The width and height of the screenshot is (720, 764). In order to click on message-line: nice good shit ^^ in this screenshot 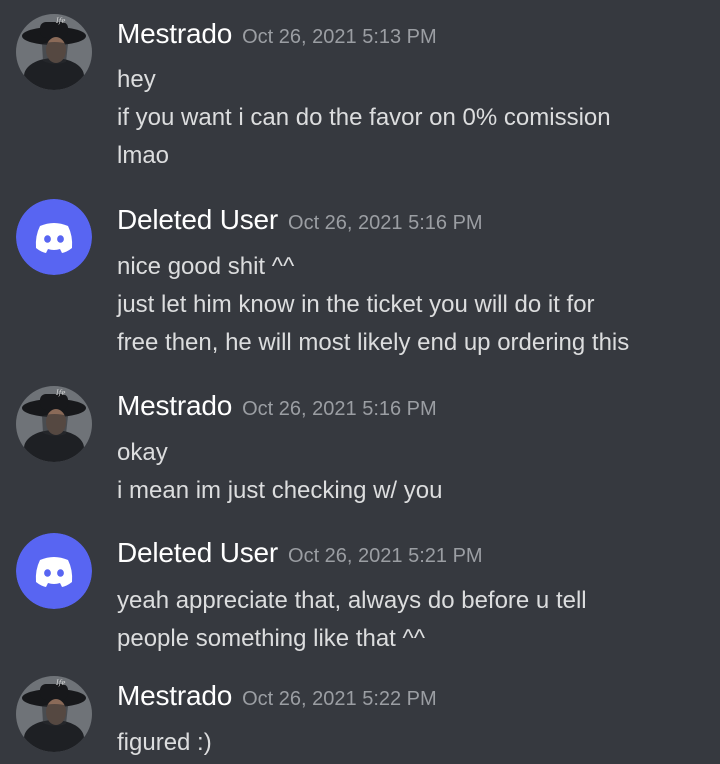, I will do `click(206, 266)`.